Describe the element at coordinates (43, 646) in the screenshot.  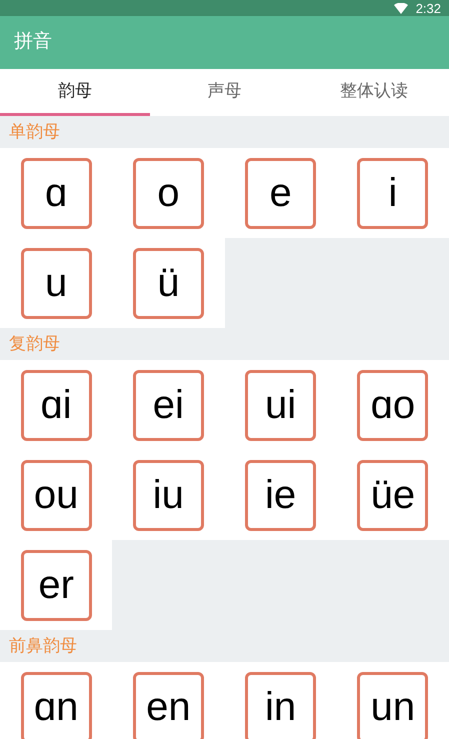
I see `section-title: 前鼻韵母` at that location.